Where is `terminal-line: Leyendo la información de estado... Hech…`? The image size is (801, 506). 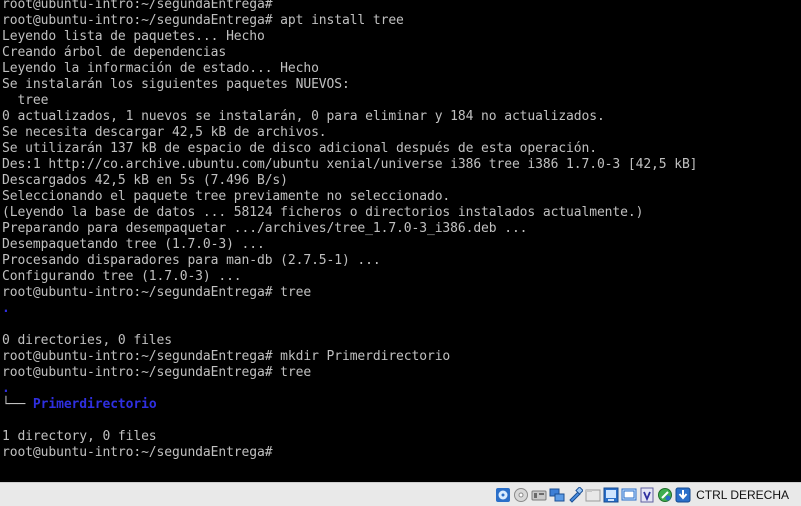 terminal-line: Leyendo la información de estado... Hech… is located at coordinates (160, 68).